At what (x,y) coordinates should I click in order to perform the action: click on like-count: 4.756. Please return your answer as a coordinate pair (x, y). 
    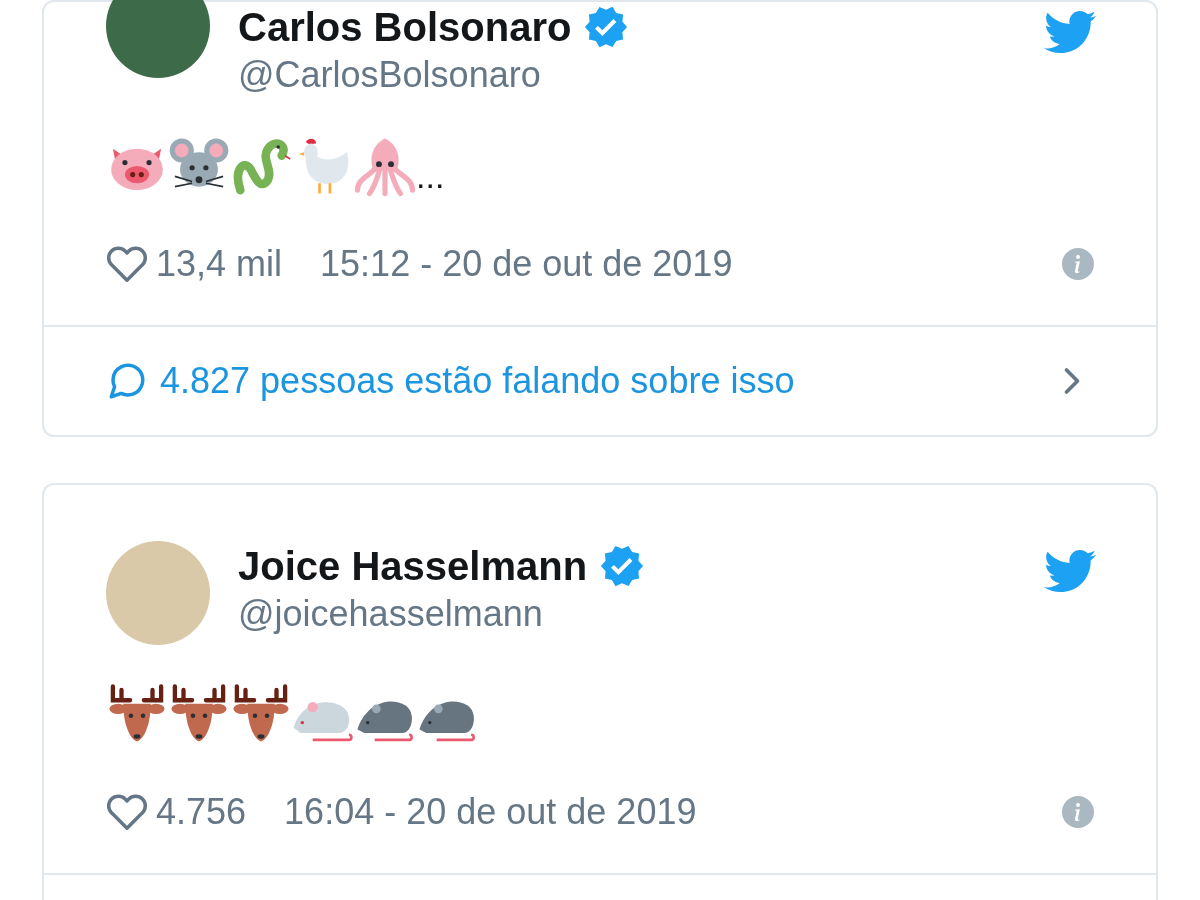
    Looking at the image, I should click on (201, 812).